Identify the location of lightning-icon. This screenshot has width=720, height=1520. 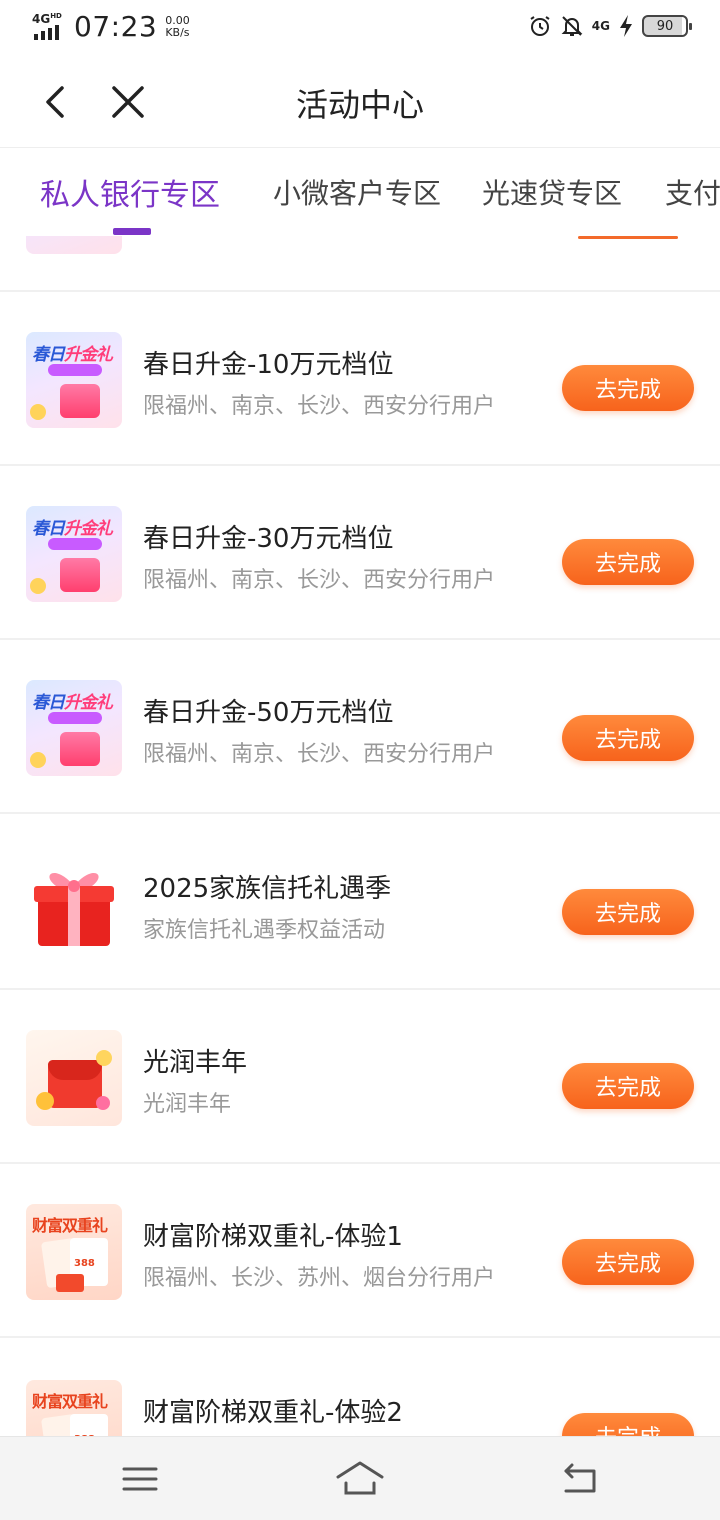
(626, 26).